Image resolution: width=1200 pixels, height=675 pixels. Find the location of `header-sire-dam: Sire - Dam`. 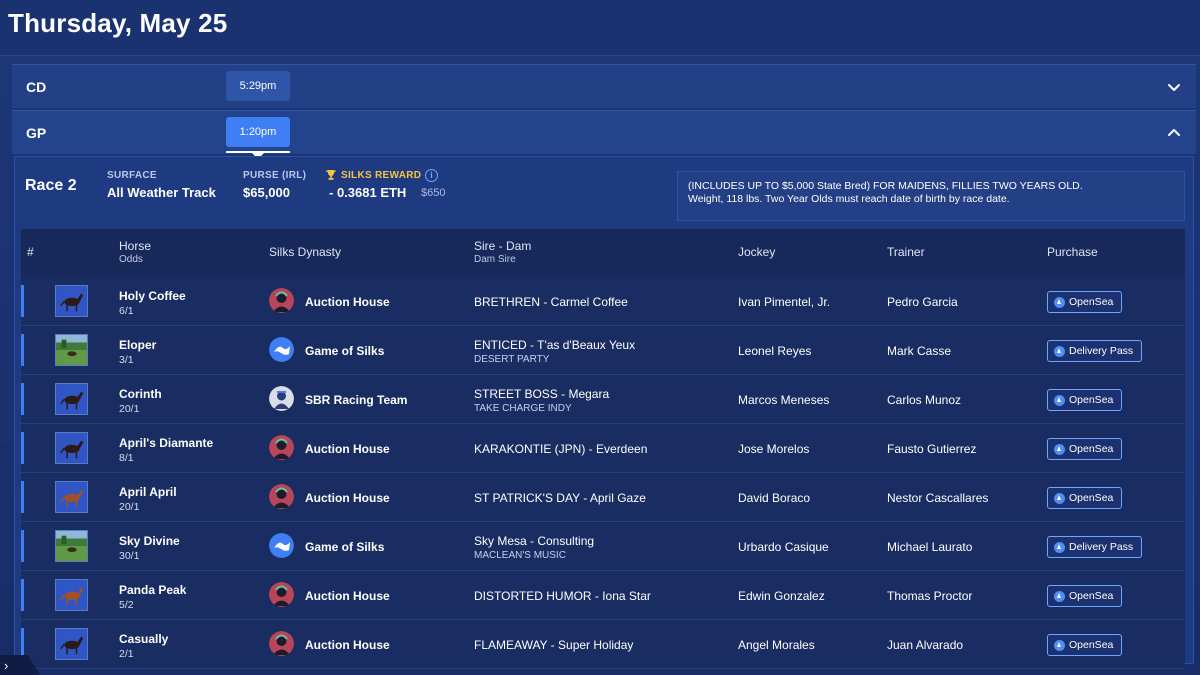

header-sire-dam: Sire - Dam is located at coordinates (502, 246).